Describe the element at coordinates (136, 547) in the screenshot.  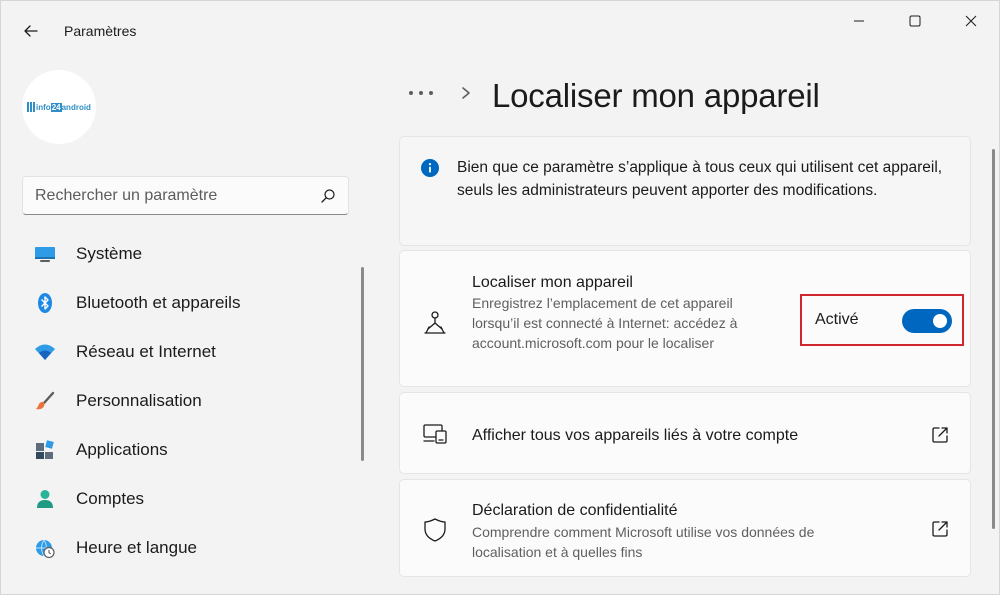
I see `sidebar-item-label: Heure et langue` at that location.